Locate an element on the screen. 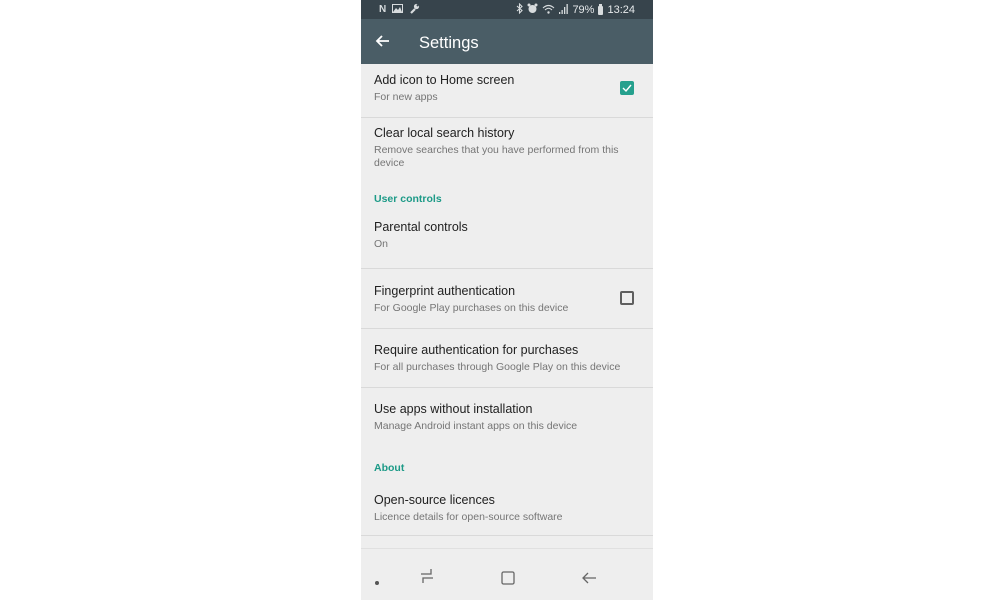  fingerprint-checkbox is located at coordinates (627, 298).